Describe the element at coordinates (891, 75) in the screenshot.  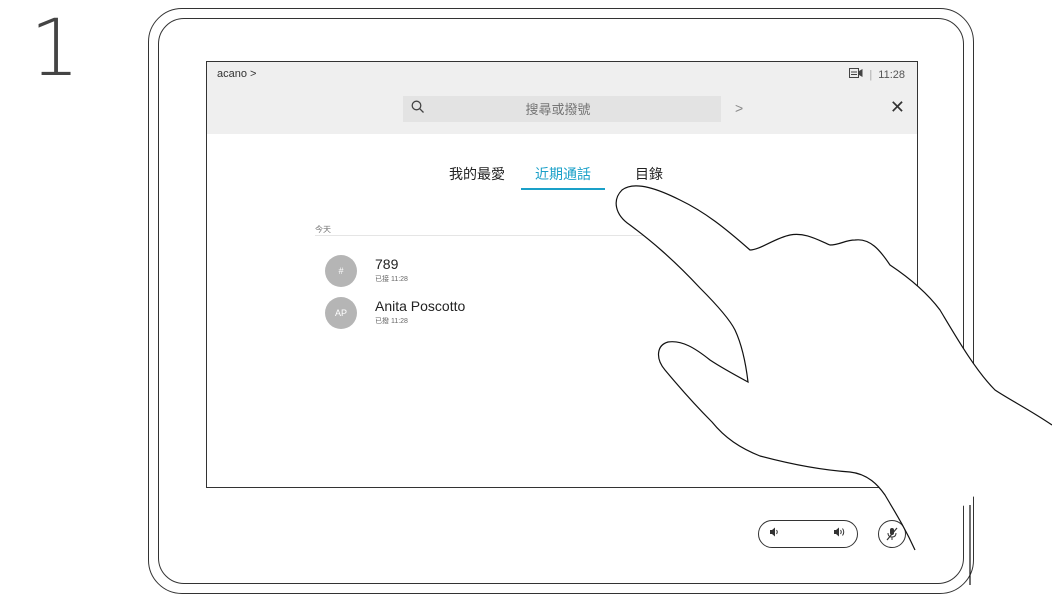
I see `clock: 11:28` at that location.